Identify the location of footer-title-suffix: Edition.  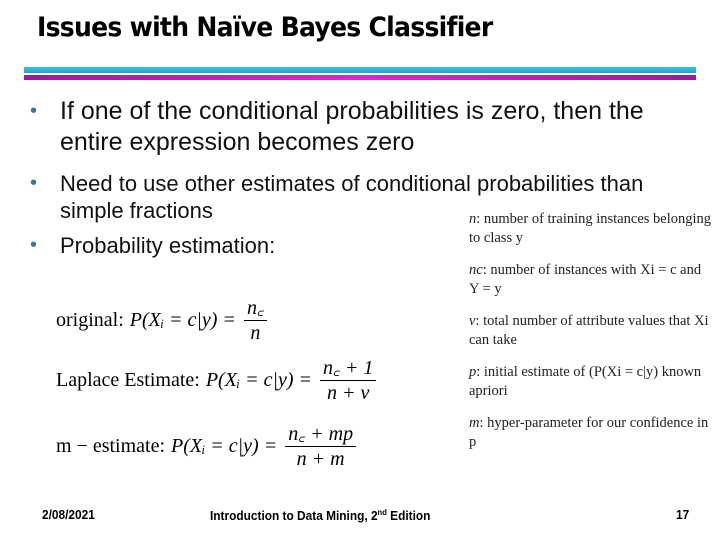
(408, 516).